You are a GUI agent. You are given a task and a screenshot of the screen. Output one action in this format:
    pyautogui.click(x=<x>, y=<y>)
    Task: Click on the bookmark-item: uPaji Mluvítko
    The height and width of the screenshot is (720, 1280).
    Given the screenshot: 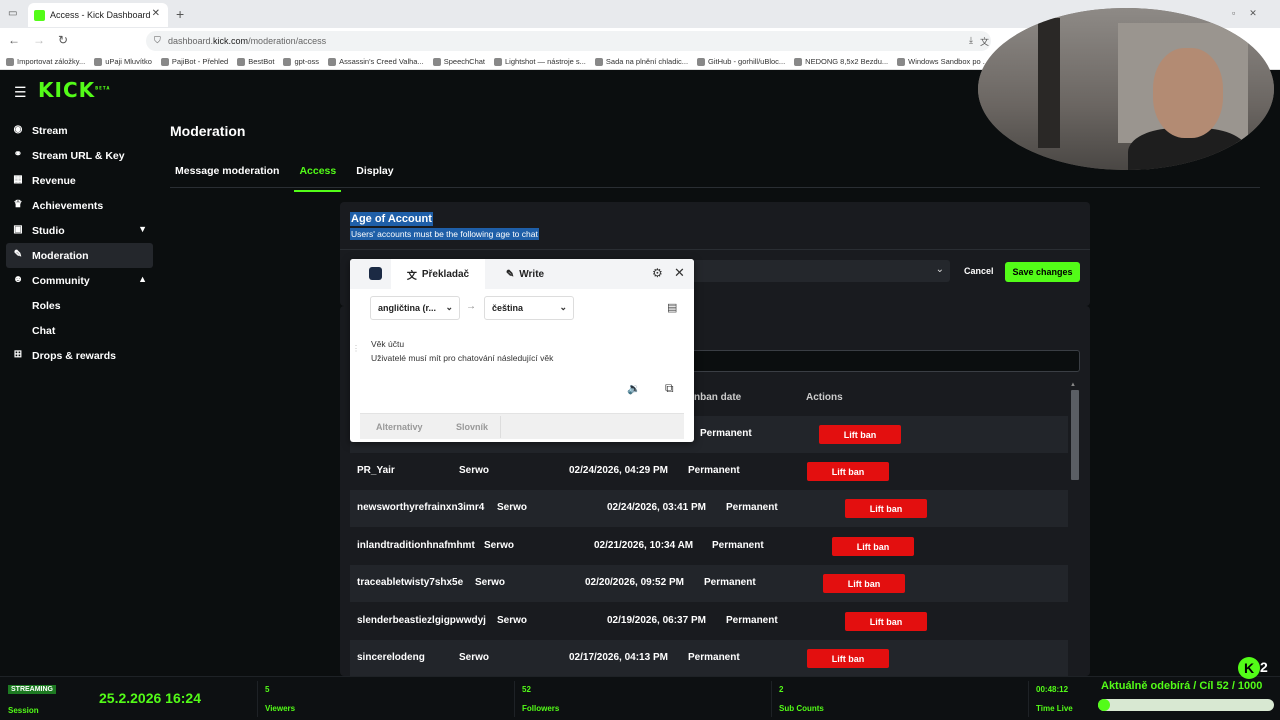 What is the action you would take?
    pyautogui.click(x=123, y=61)
    